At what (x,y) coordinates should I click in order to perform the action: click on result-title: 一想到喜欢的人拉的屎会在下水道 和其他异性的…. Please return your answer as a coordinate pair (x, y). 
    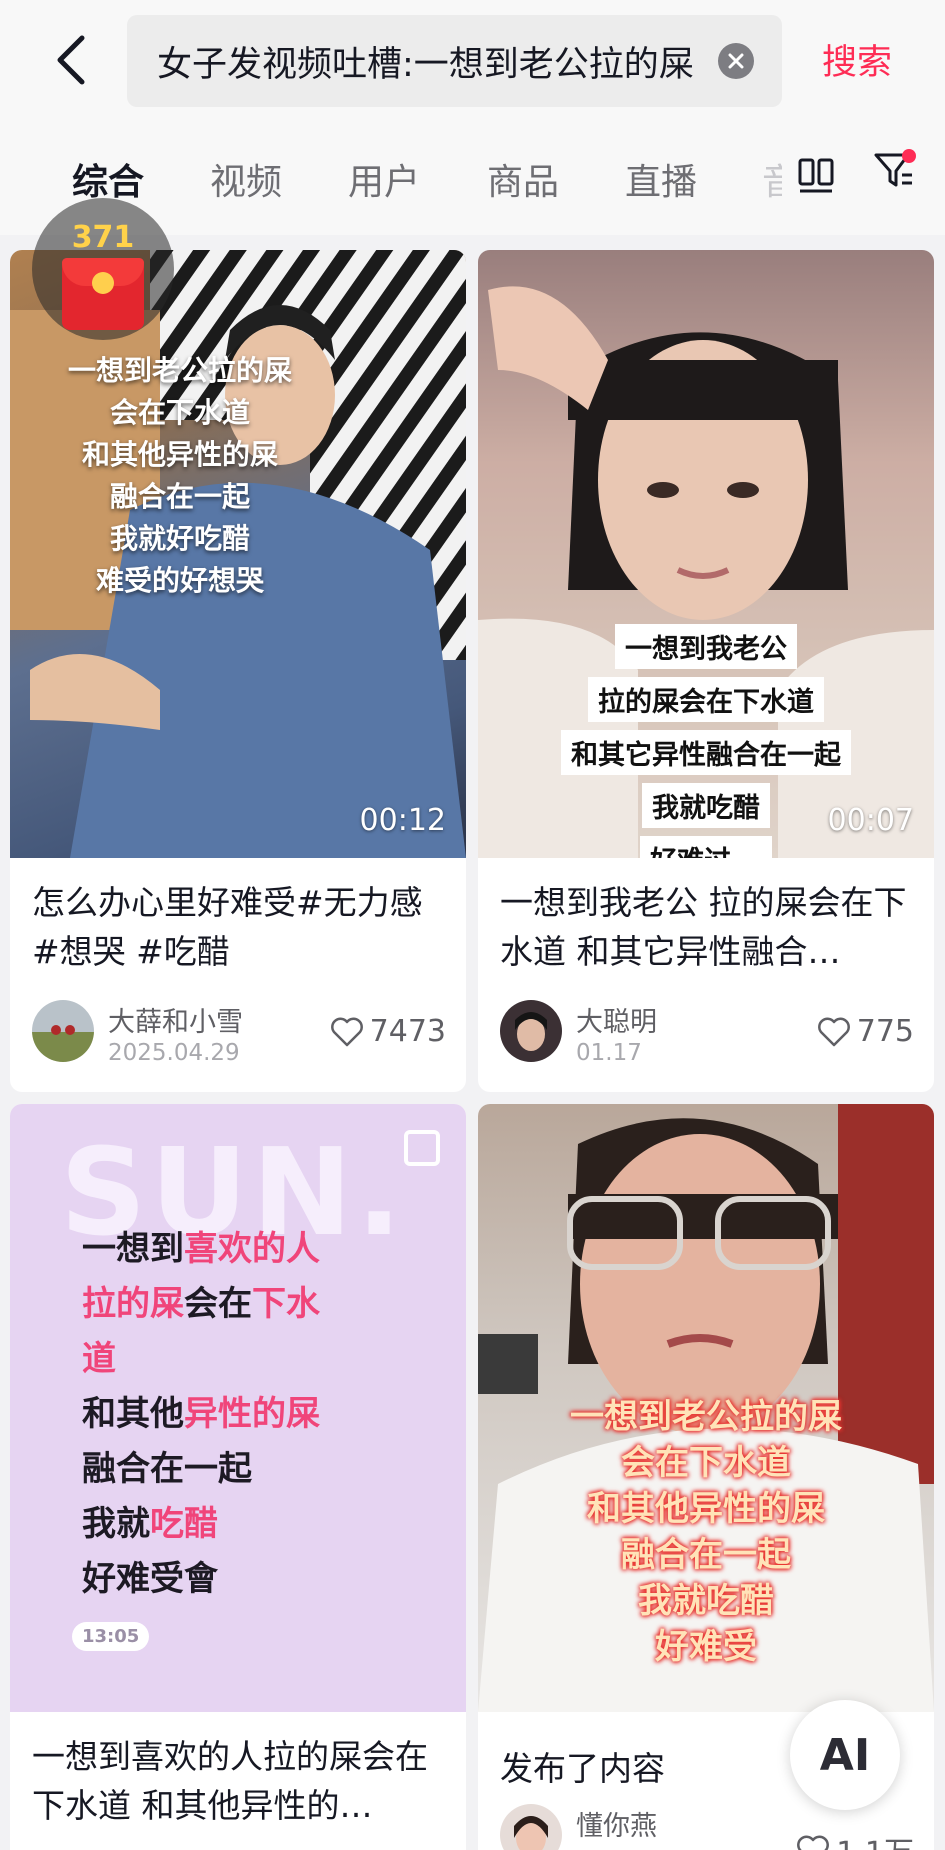
    Looking at the image, I should click on (239, 1782).